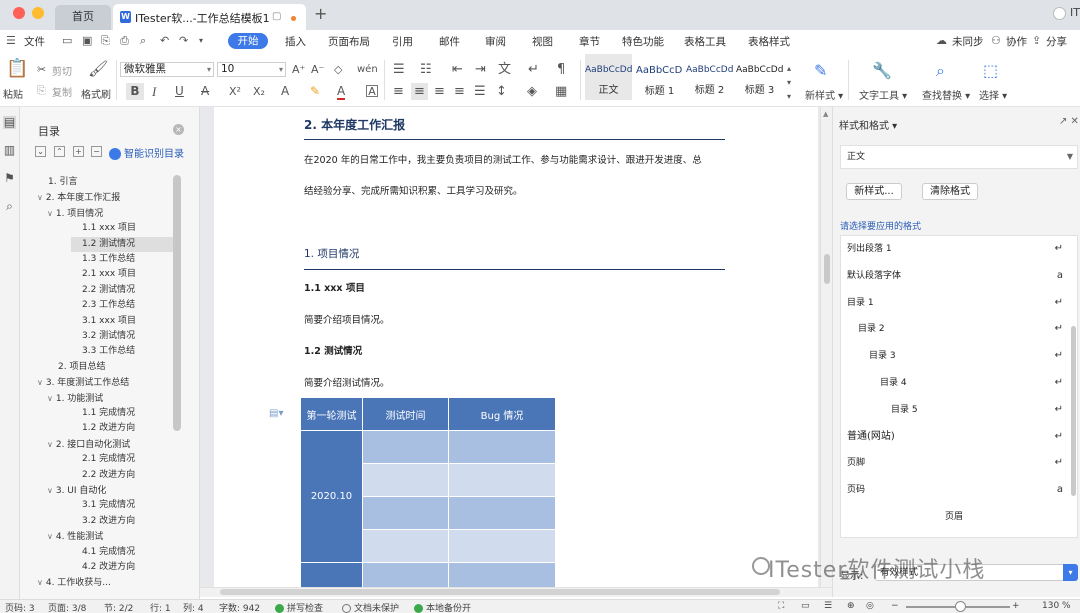 The image size is (1080, 613). Describe the element at coordinates (495, 41) in the screenshot. I see `menu-review: 审阅` at that location.